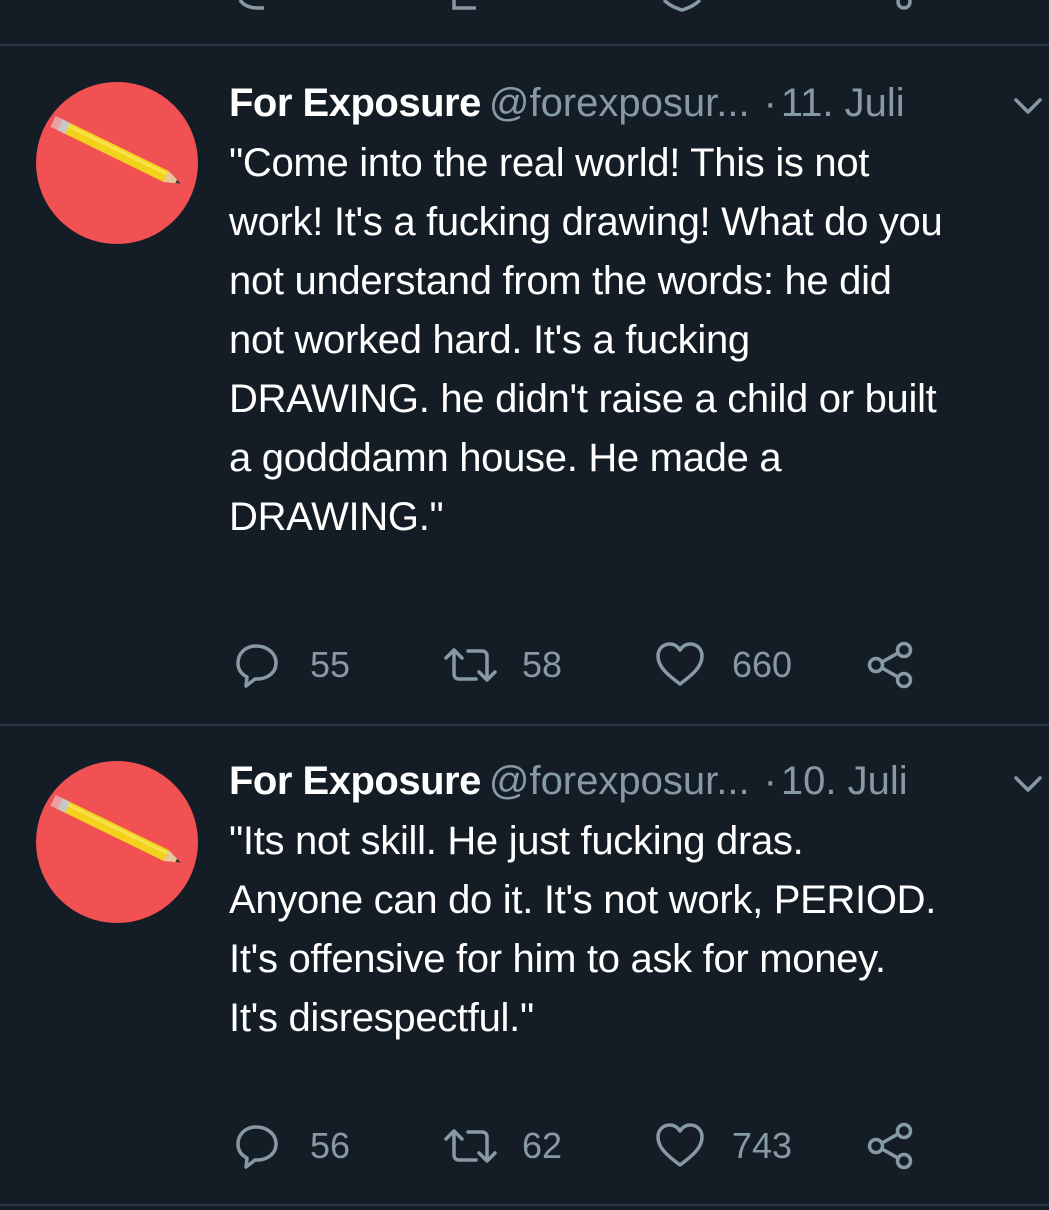 Image resolution: width=1049 pixels, height=1210 pixels. I want to click on like-button: 660, so click(729, 665).